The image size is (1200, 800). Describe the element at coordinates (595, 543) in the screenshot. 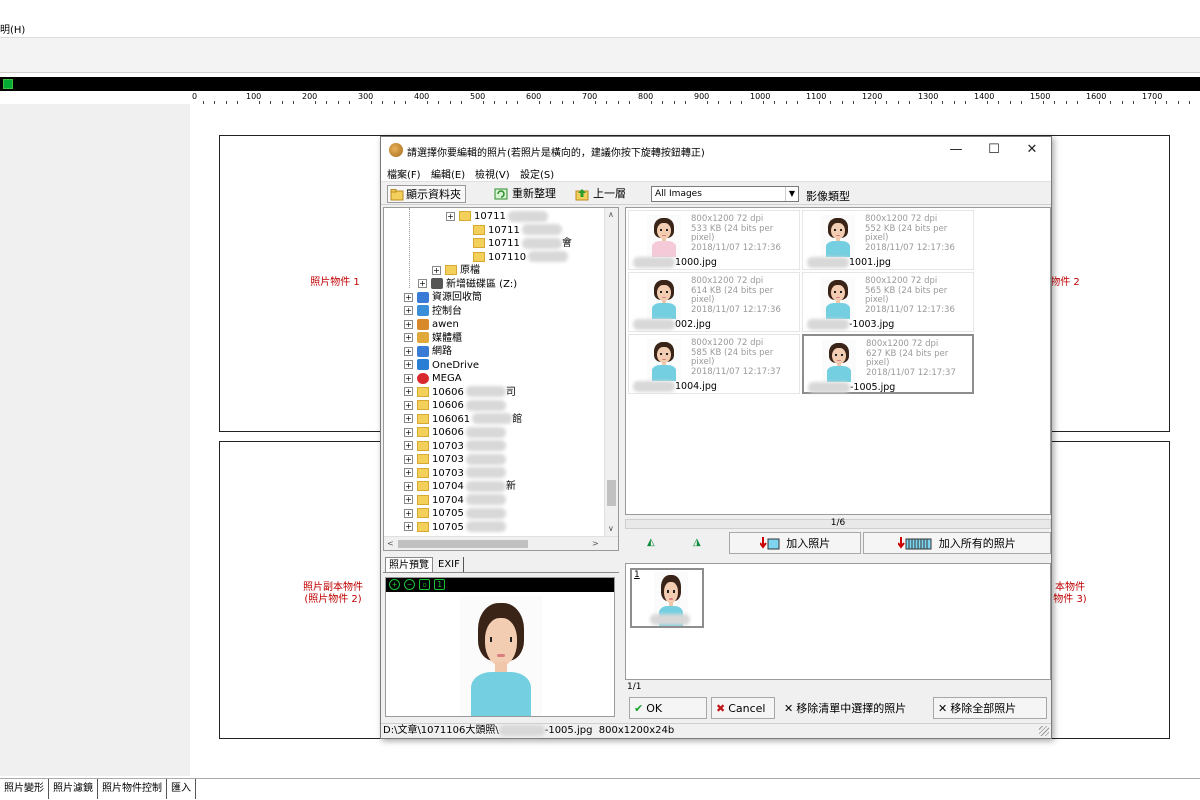

I see `scroll-right-icon: >` at that location.